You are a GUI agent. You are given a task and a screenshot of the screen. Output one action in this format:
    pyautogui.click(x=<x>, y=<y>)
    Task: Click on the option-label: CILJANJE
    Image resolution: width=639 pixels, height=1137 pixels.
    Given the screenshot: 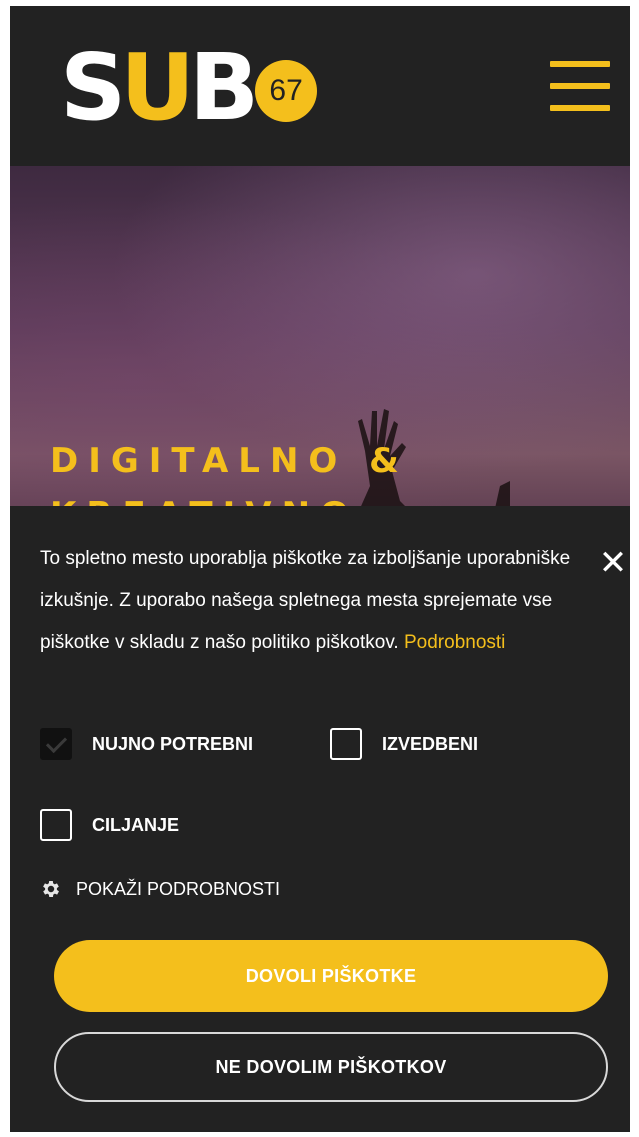 What is the action you would take?
    pyautogui.click(x=136, y=824)
    